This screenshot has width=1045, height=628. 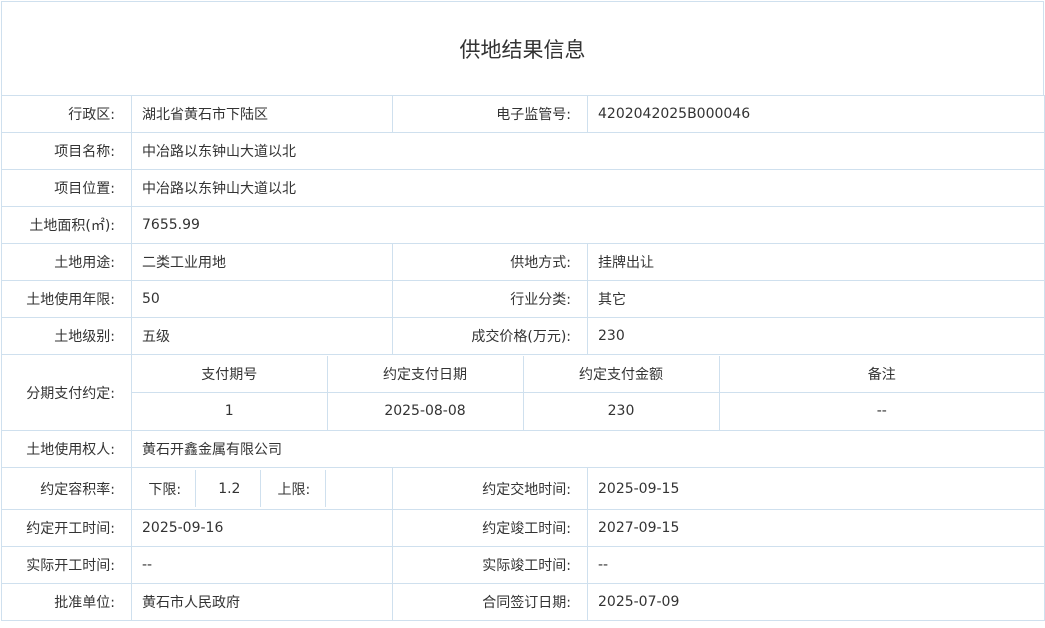 I want to click on installment-remark: --, so click(x=881, y=411).